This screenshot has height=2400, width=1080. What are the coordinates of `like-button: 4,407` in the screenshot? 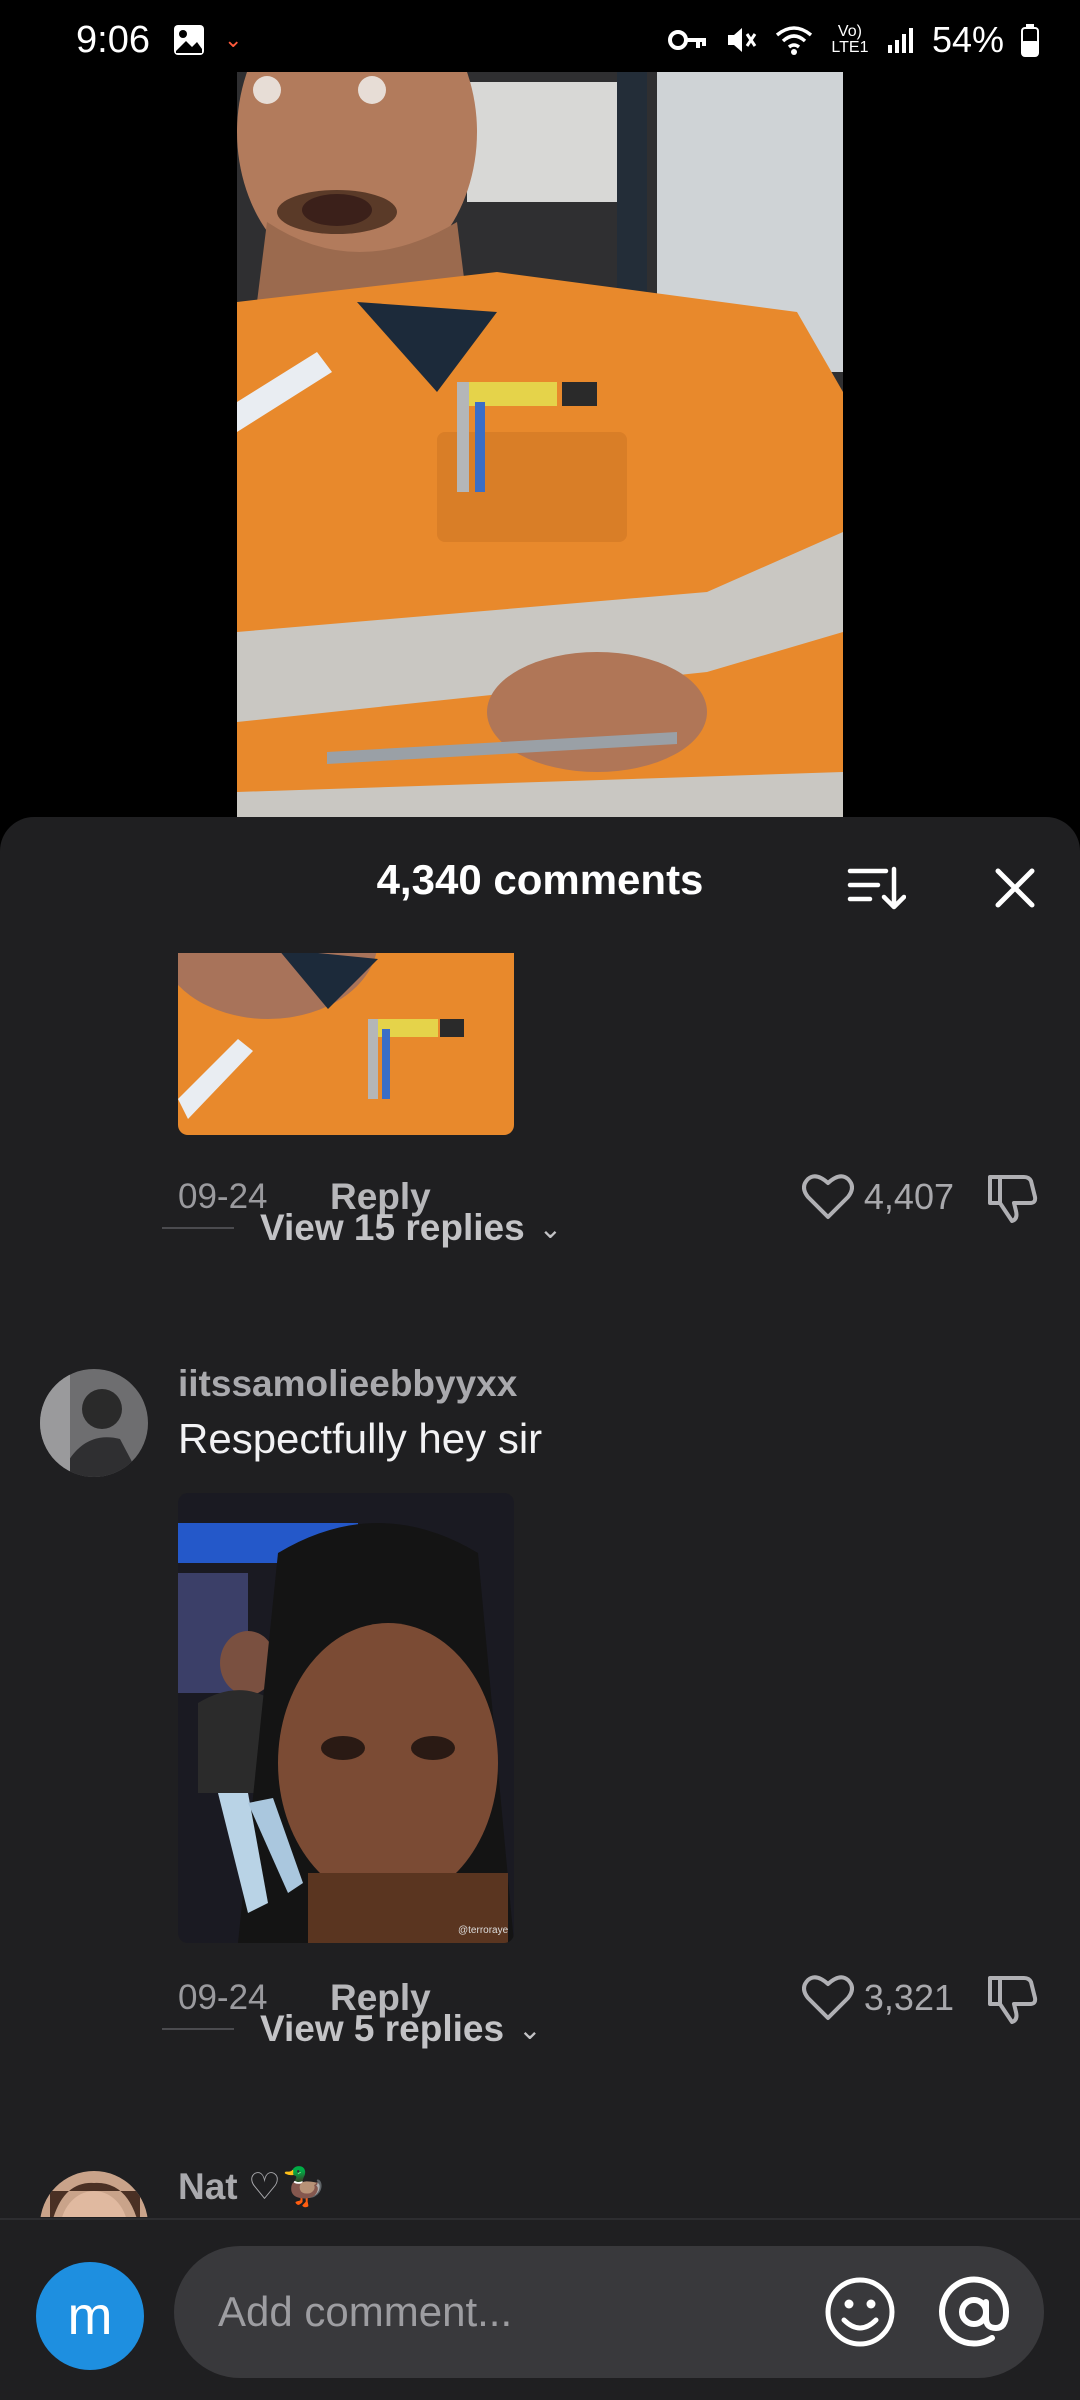 It's located at (877, 1197).